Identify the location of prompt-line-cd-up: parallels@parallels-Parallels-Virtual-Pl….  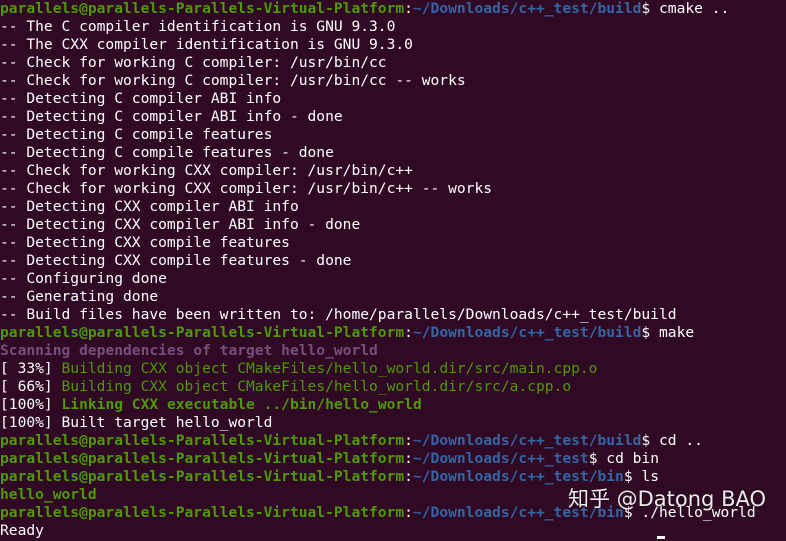
(393, 441).